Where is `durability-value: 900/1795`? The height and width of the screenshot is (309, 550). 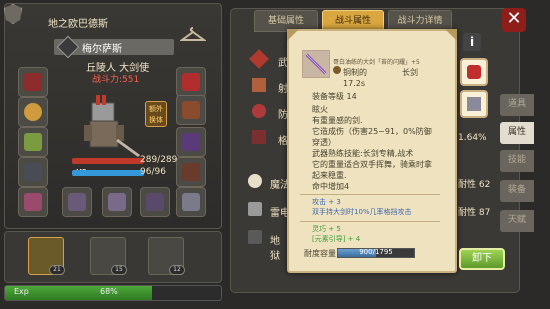
durability-value: 900/1795 is located at coordinates (376, 252).